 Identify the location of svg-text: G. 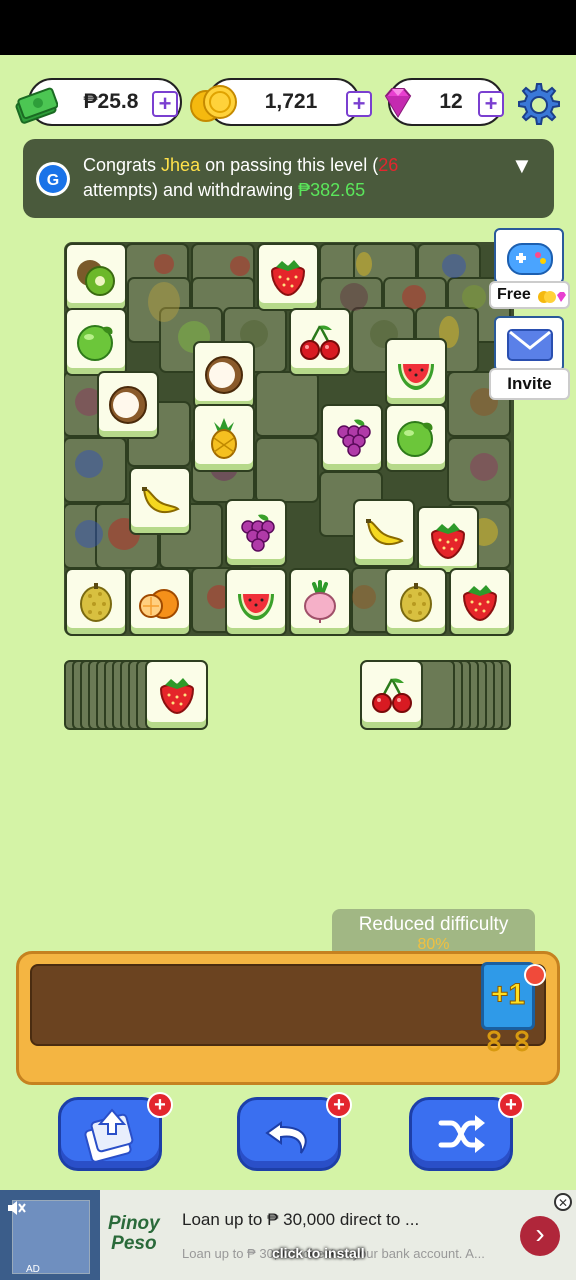
(53, 180).